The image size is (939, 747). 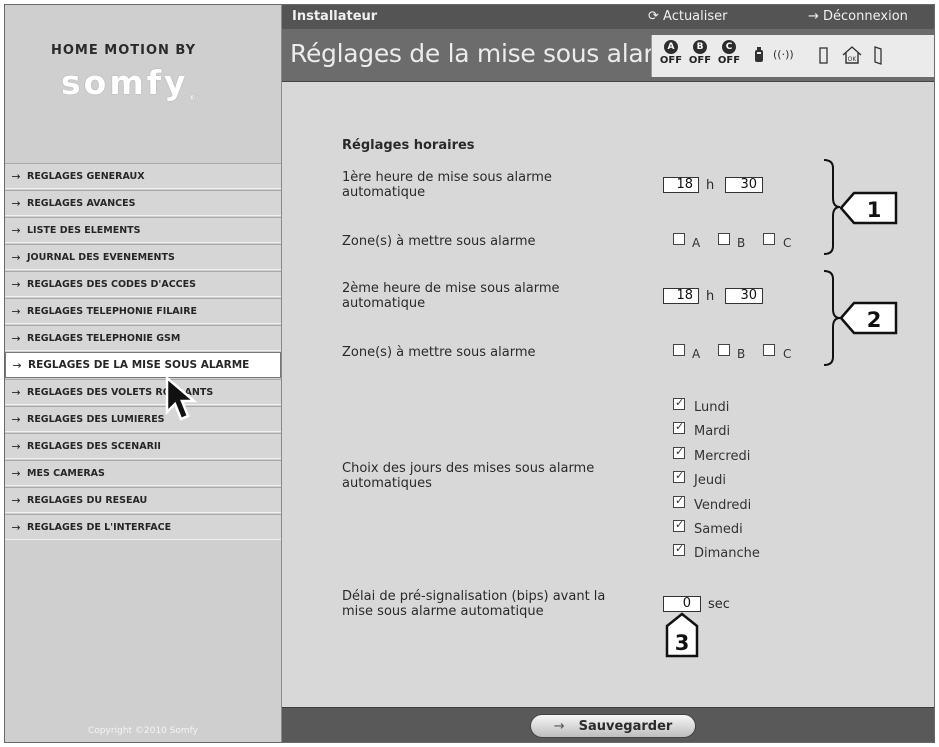 What do you see at coordinates (700, 60) in the screenshot?
I see `zone-b-state: OFF` at bounding box center [700, 60].